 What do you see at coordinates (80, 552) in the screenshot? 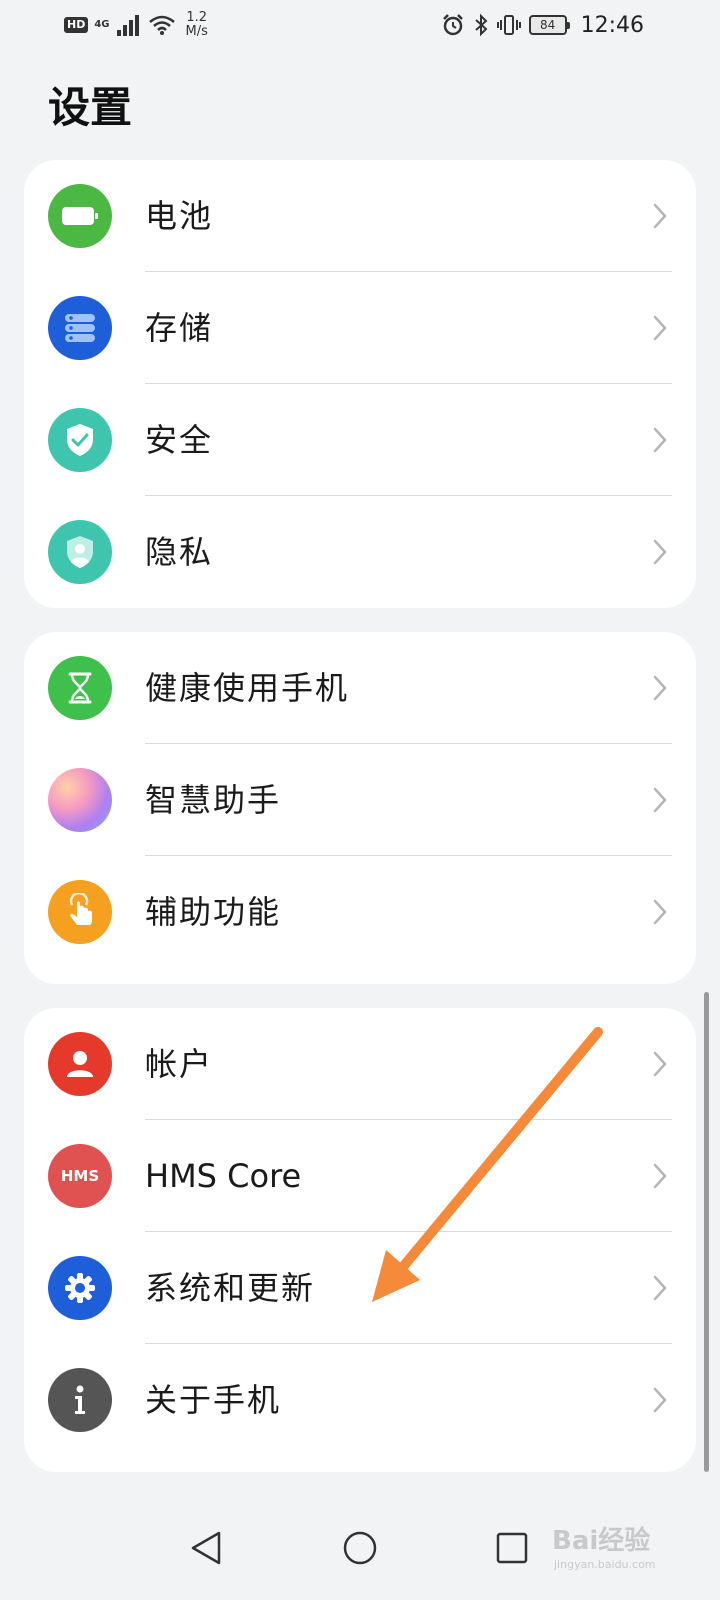
I see `privacy-shield-icon` at bounding box center [80, 552].